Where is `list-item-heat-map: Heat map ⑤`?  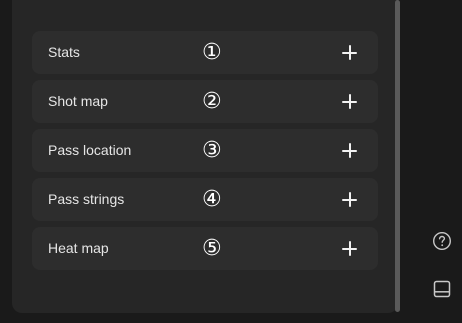 list-item-heat-map: Heat map ⑤ is located at coordinates (205, 248).